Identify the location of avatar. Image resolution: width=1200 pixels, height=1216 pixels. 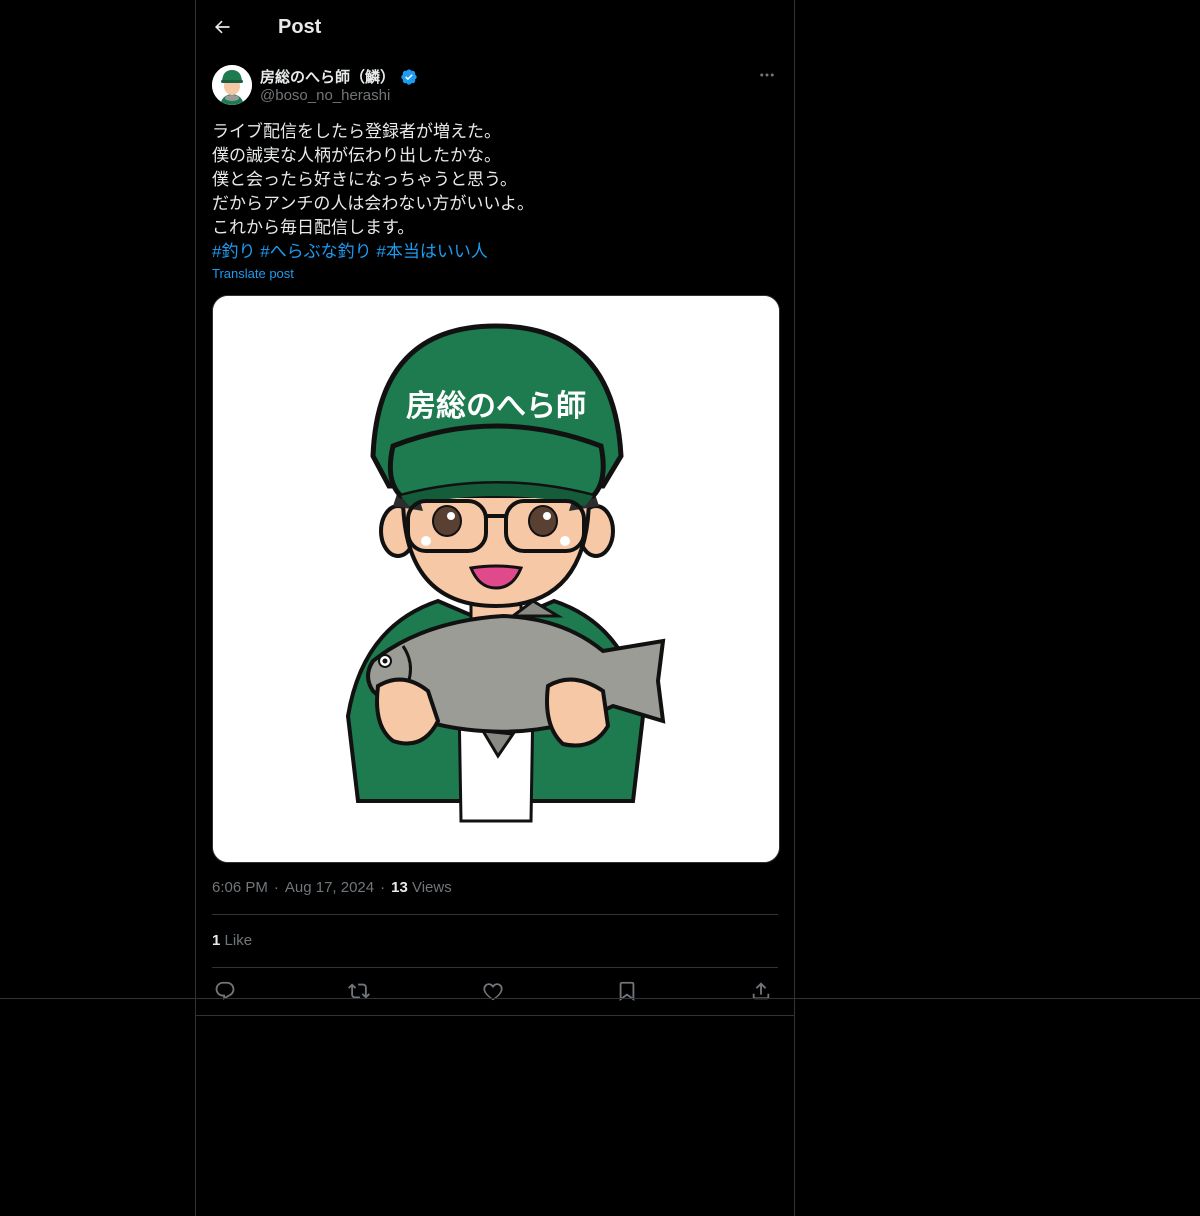
(232, 85).